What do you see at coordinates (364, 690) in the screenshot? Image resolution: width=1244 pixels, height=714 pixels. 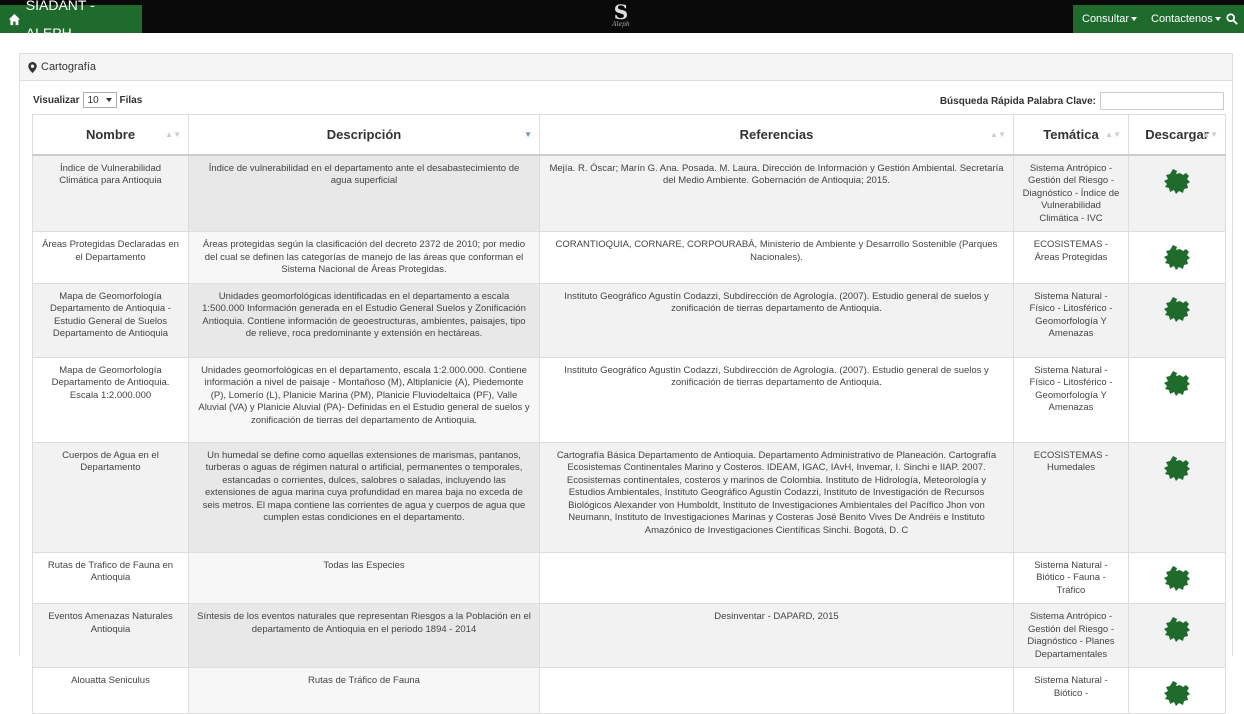 I see `cell-descripcion: Rutas de Tráfico de Fauna` at bounding box center [364, 690].